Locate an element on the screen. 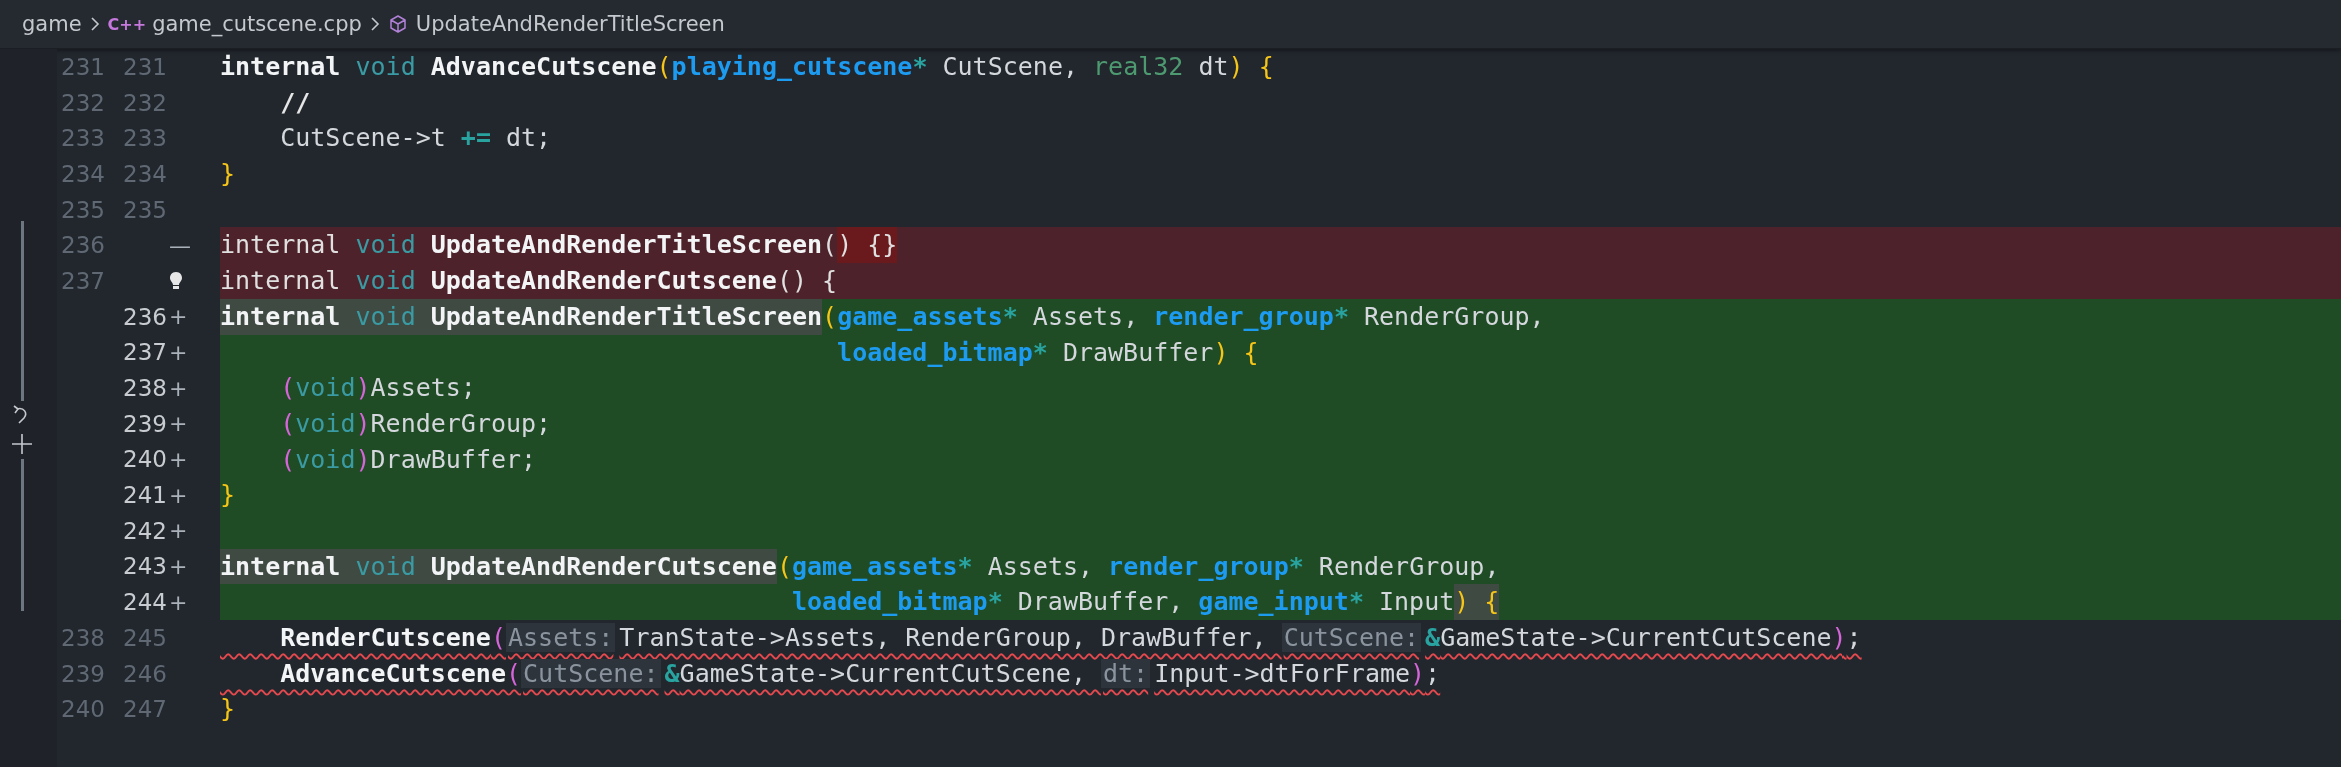  line-number: 247 is located at coordinates (145, 709).